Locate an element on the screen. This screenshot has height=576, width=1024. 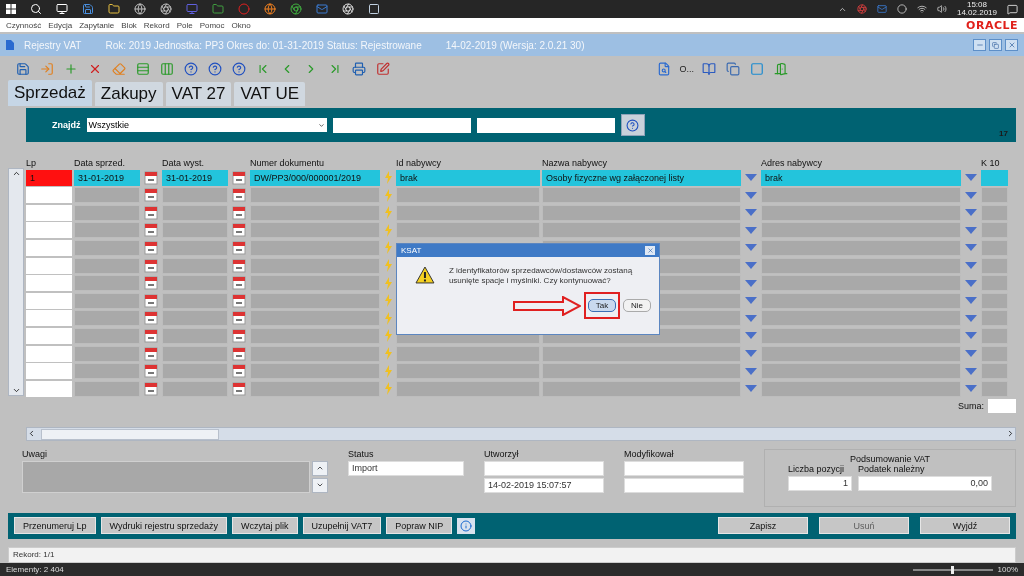
tax-label: Podatek należny is located at coordinates (892, 468).